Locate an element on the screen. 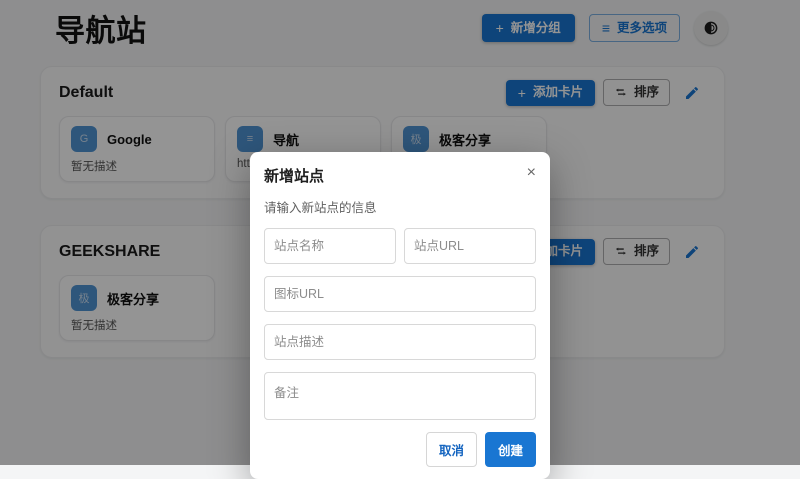  icon-url-input is located at coordinates (400, 294).